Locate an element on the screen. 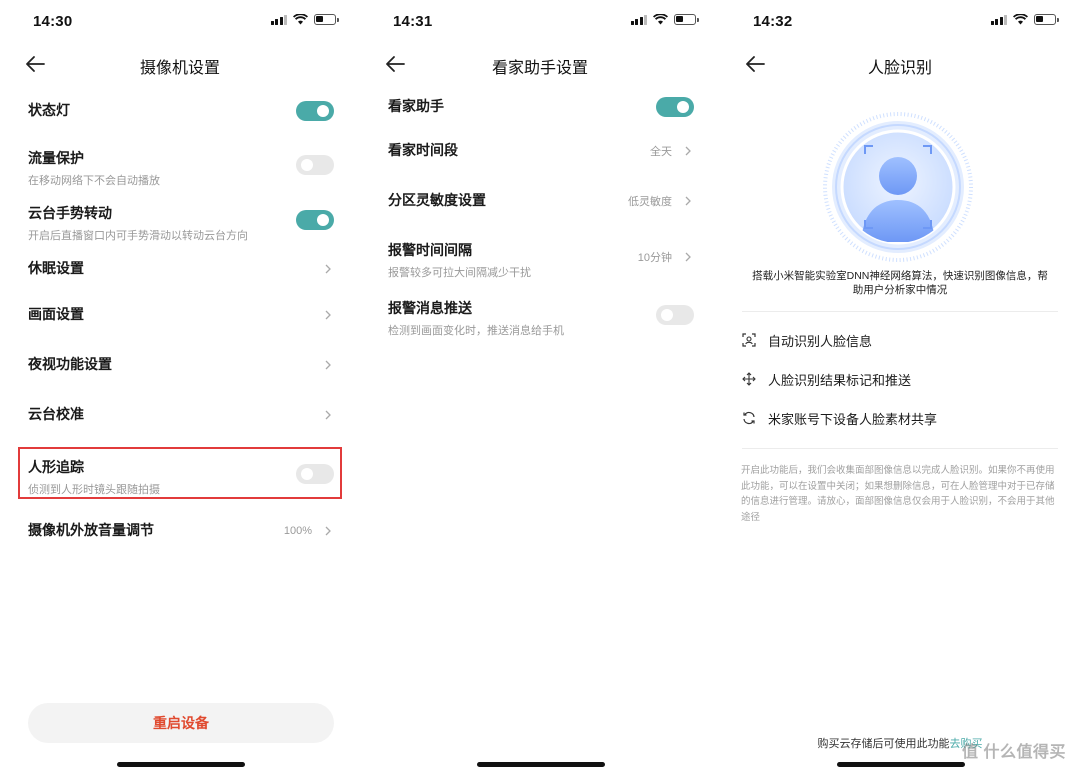 This screenshot has height=777, width=1080. nav-bar: 摄像机设置 is located at coordinates (180, 64).